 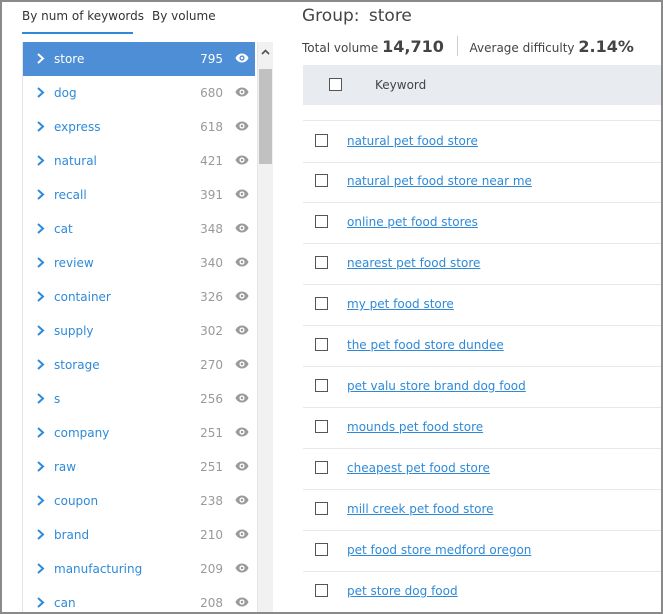 What do you see at coordinates (211, 59) in the screenshot?
I see `group-list-count: 795` at bounding box center [211, 59].